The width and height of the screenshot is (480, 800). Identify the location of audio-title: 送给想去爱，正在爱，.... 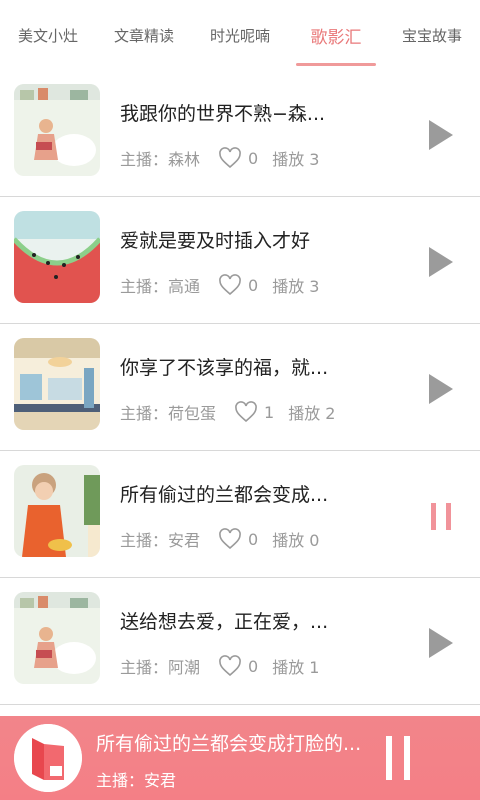
(224, 622).